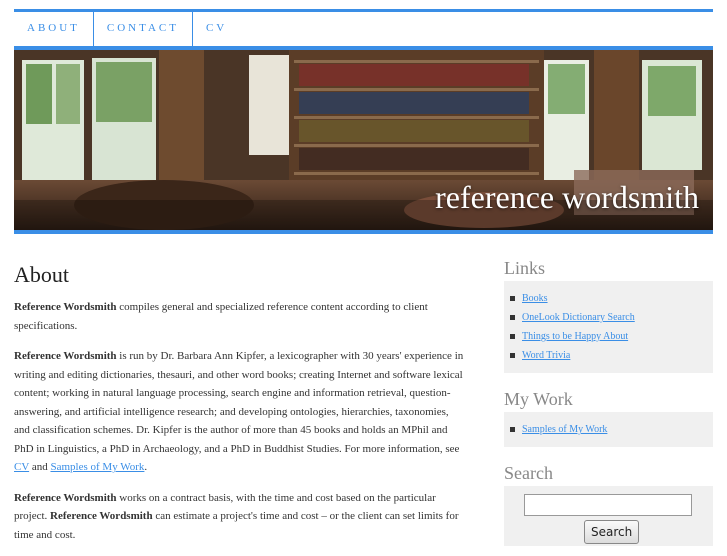 The image size is (727, 556). I want to click on work-widget: Samples of My Work, so click(608, 429).